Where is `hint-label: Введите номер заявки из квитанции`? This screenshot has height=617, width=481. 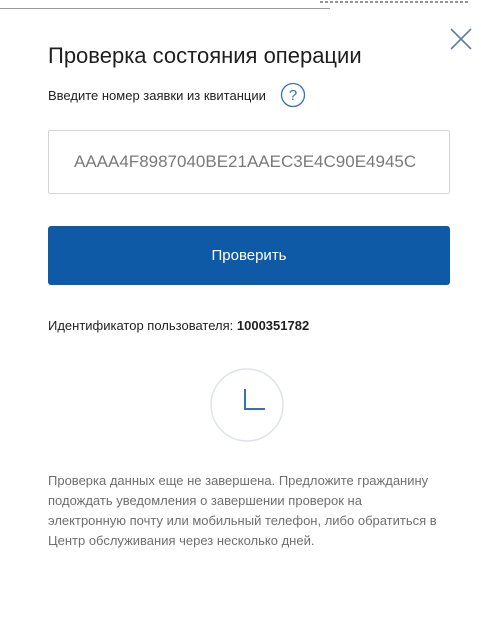 hint-label: Введите номер заявки из квитанции is located at coordinates (157, 95).